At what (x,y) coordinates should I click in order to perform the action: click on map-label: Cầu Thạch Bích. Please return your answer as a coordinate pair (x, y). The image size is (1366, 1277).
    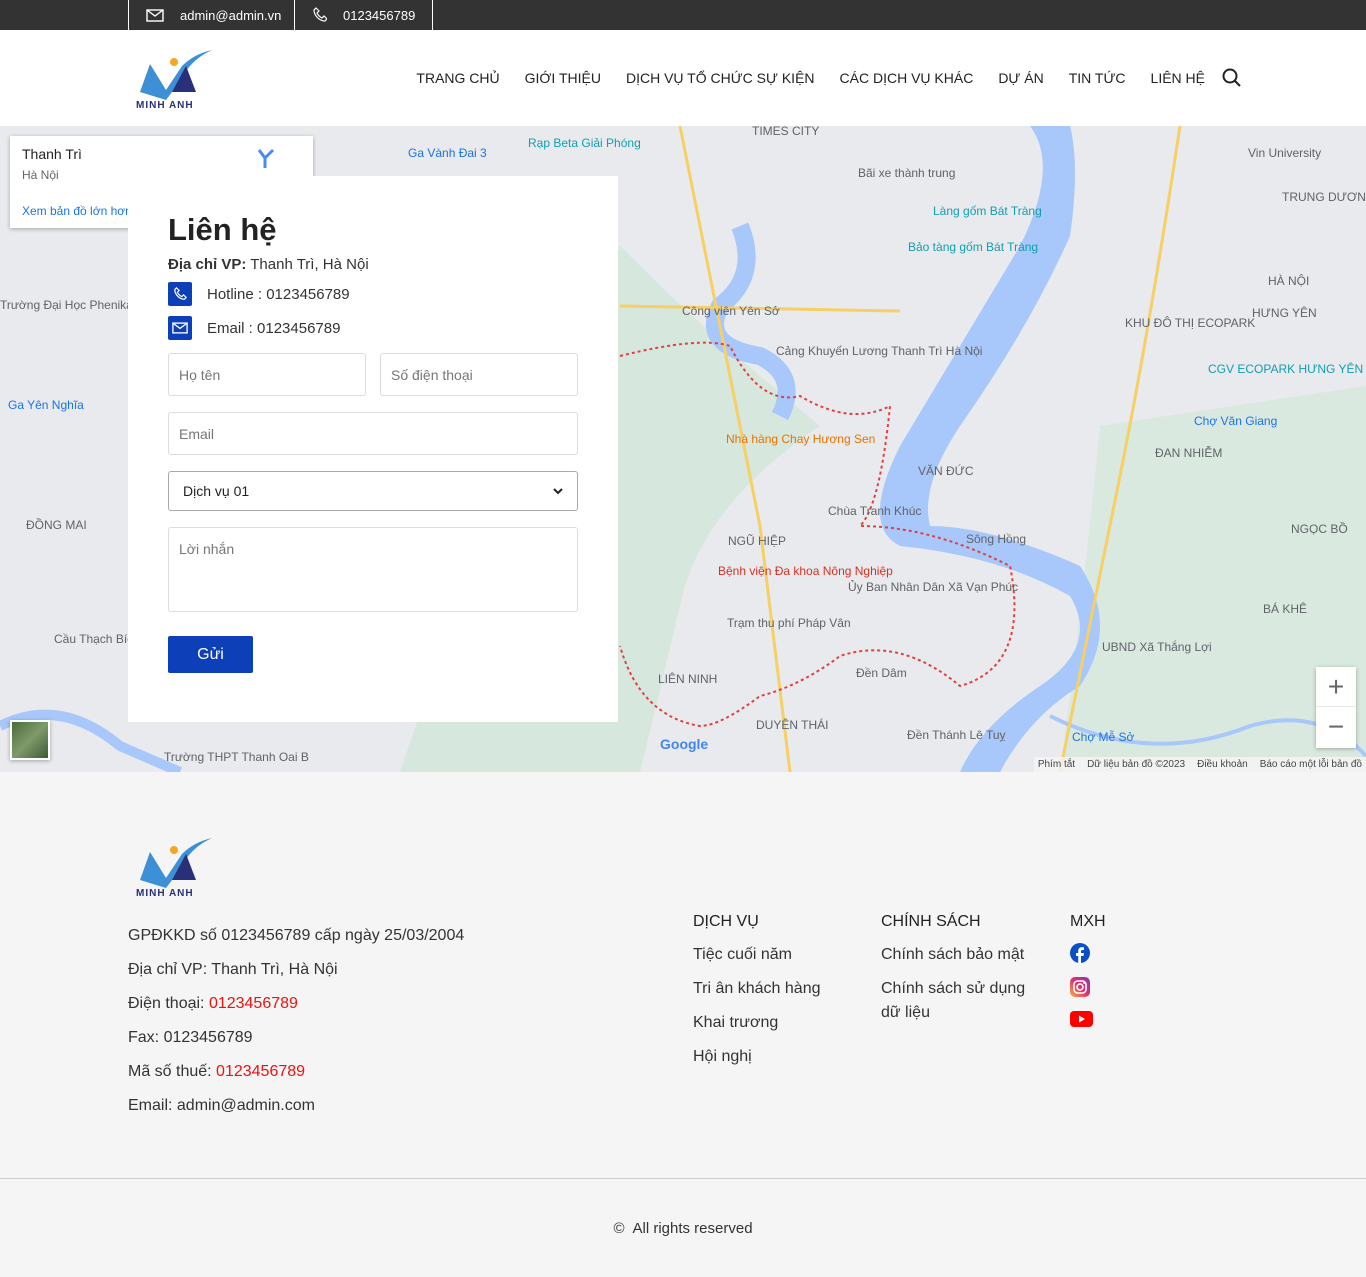
    Looking at the image, I should click on (97, 639).